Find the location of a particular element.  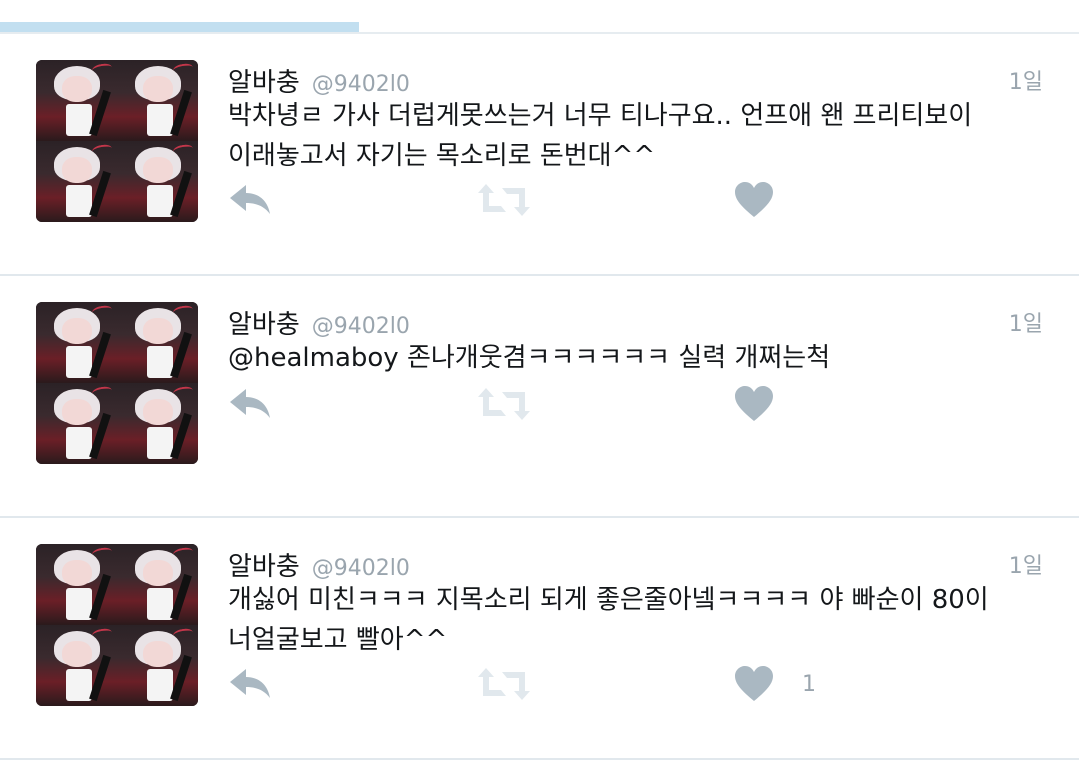

like-button: 1 is located at coordinates (775, 684).